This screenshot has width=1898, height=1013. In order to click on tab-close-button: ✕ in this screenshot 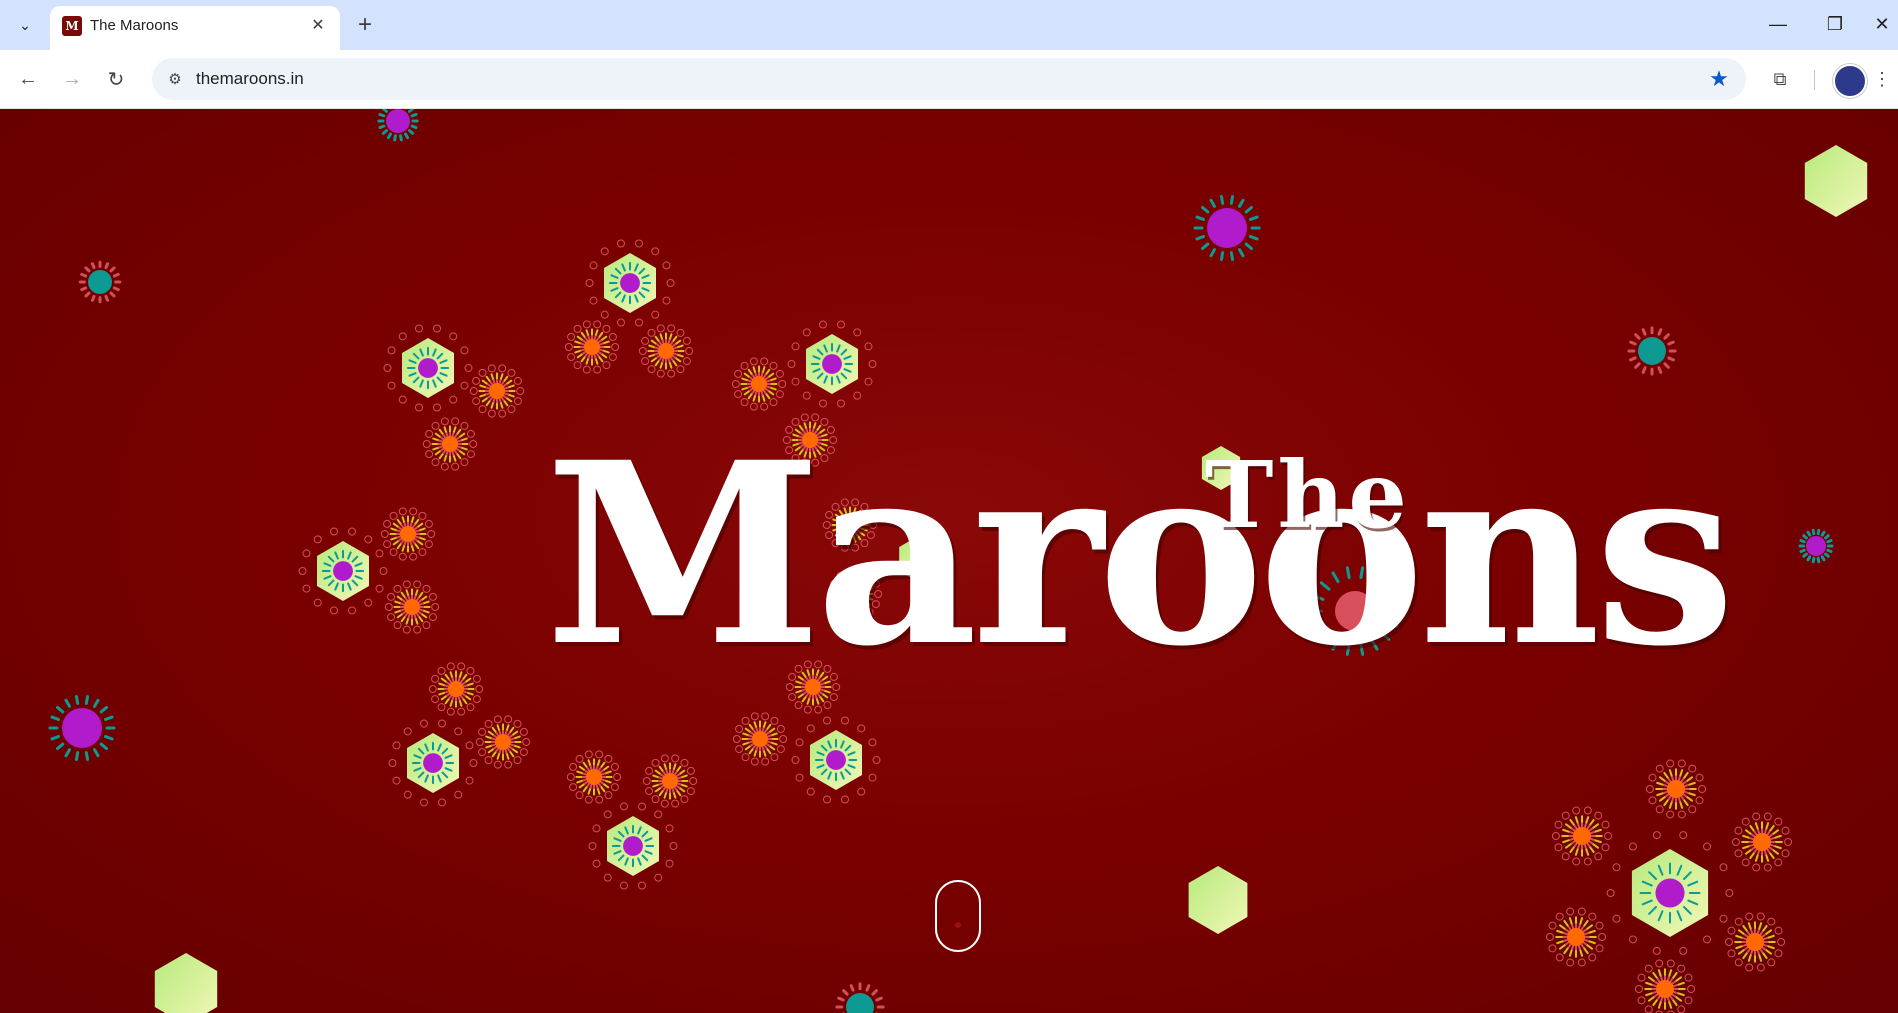, I will do `click(318, 25)`.